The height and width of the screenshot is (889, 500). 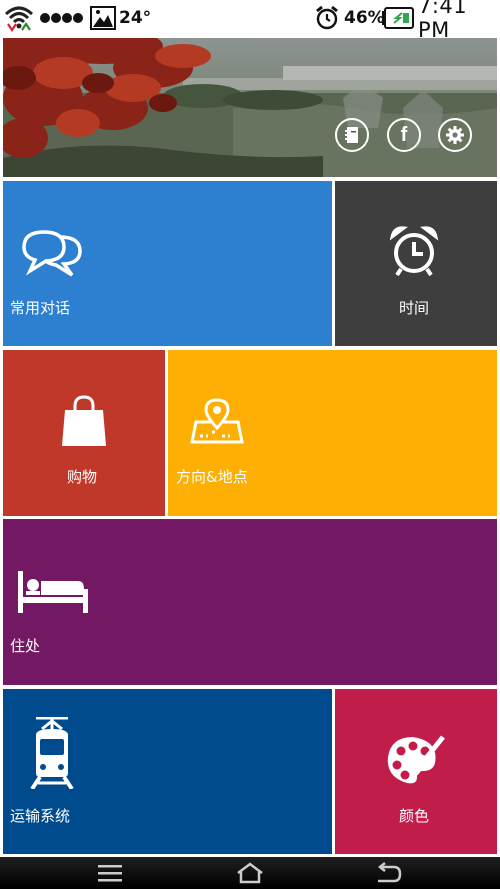 I want to click on tile-shopping: 购物, so click(x=84, y=433).